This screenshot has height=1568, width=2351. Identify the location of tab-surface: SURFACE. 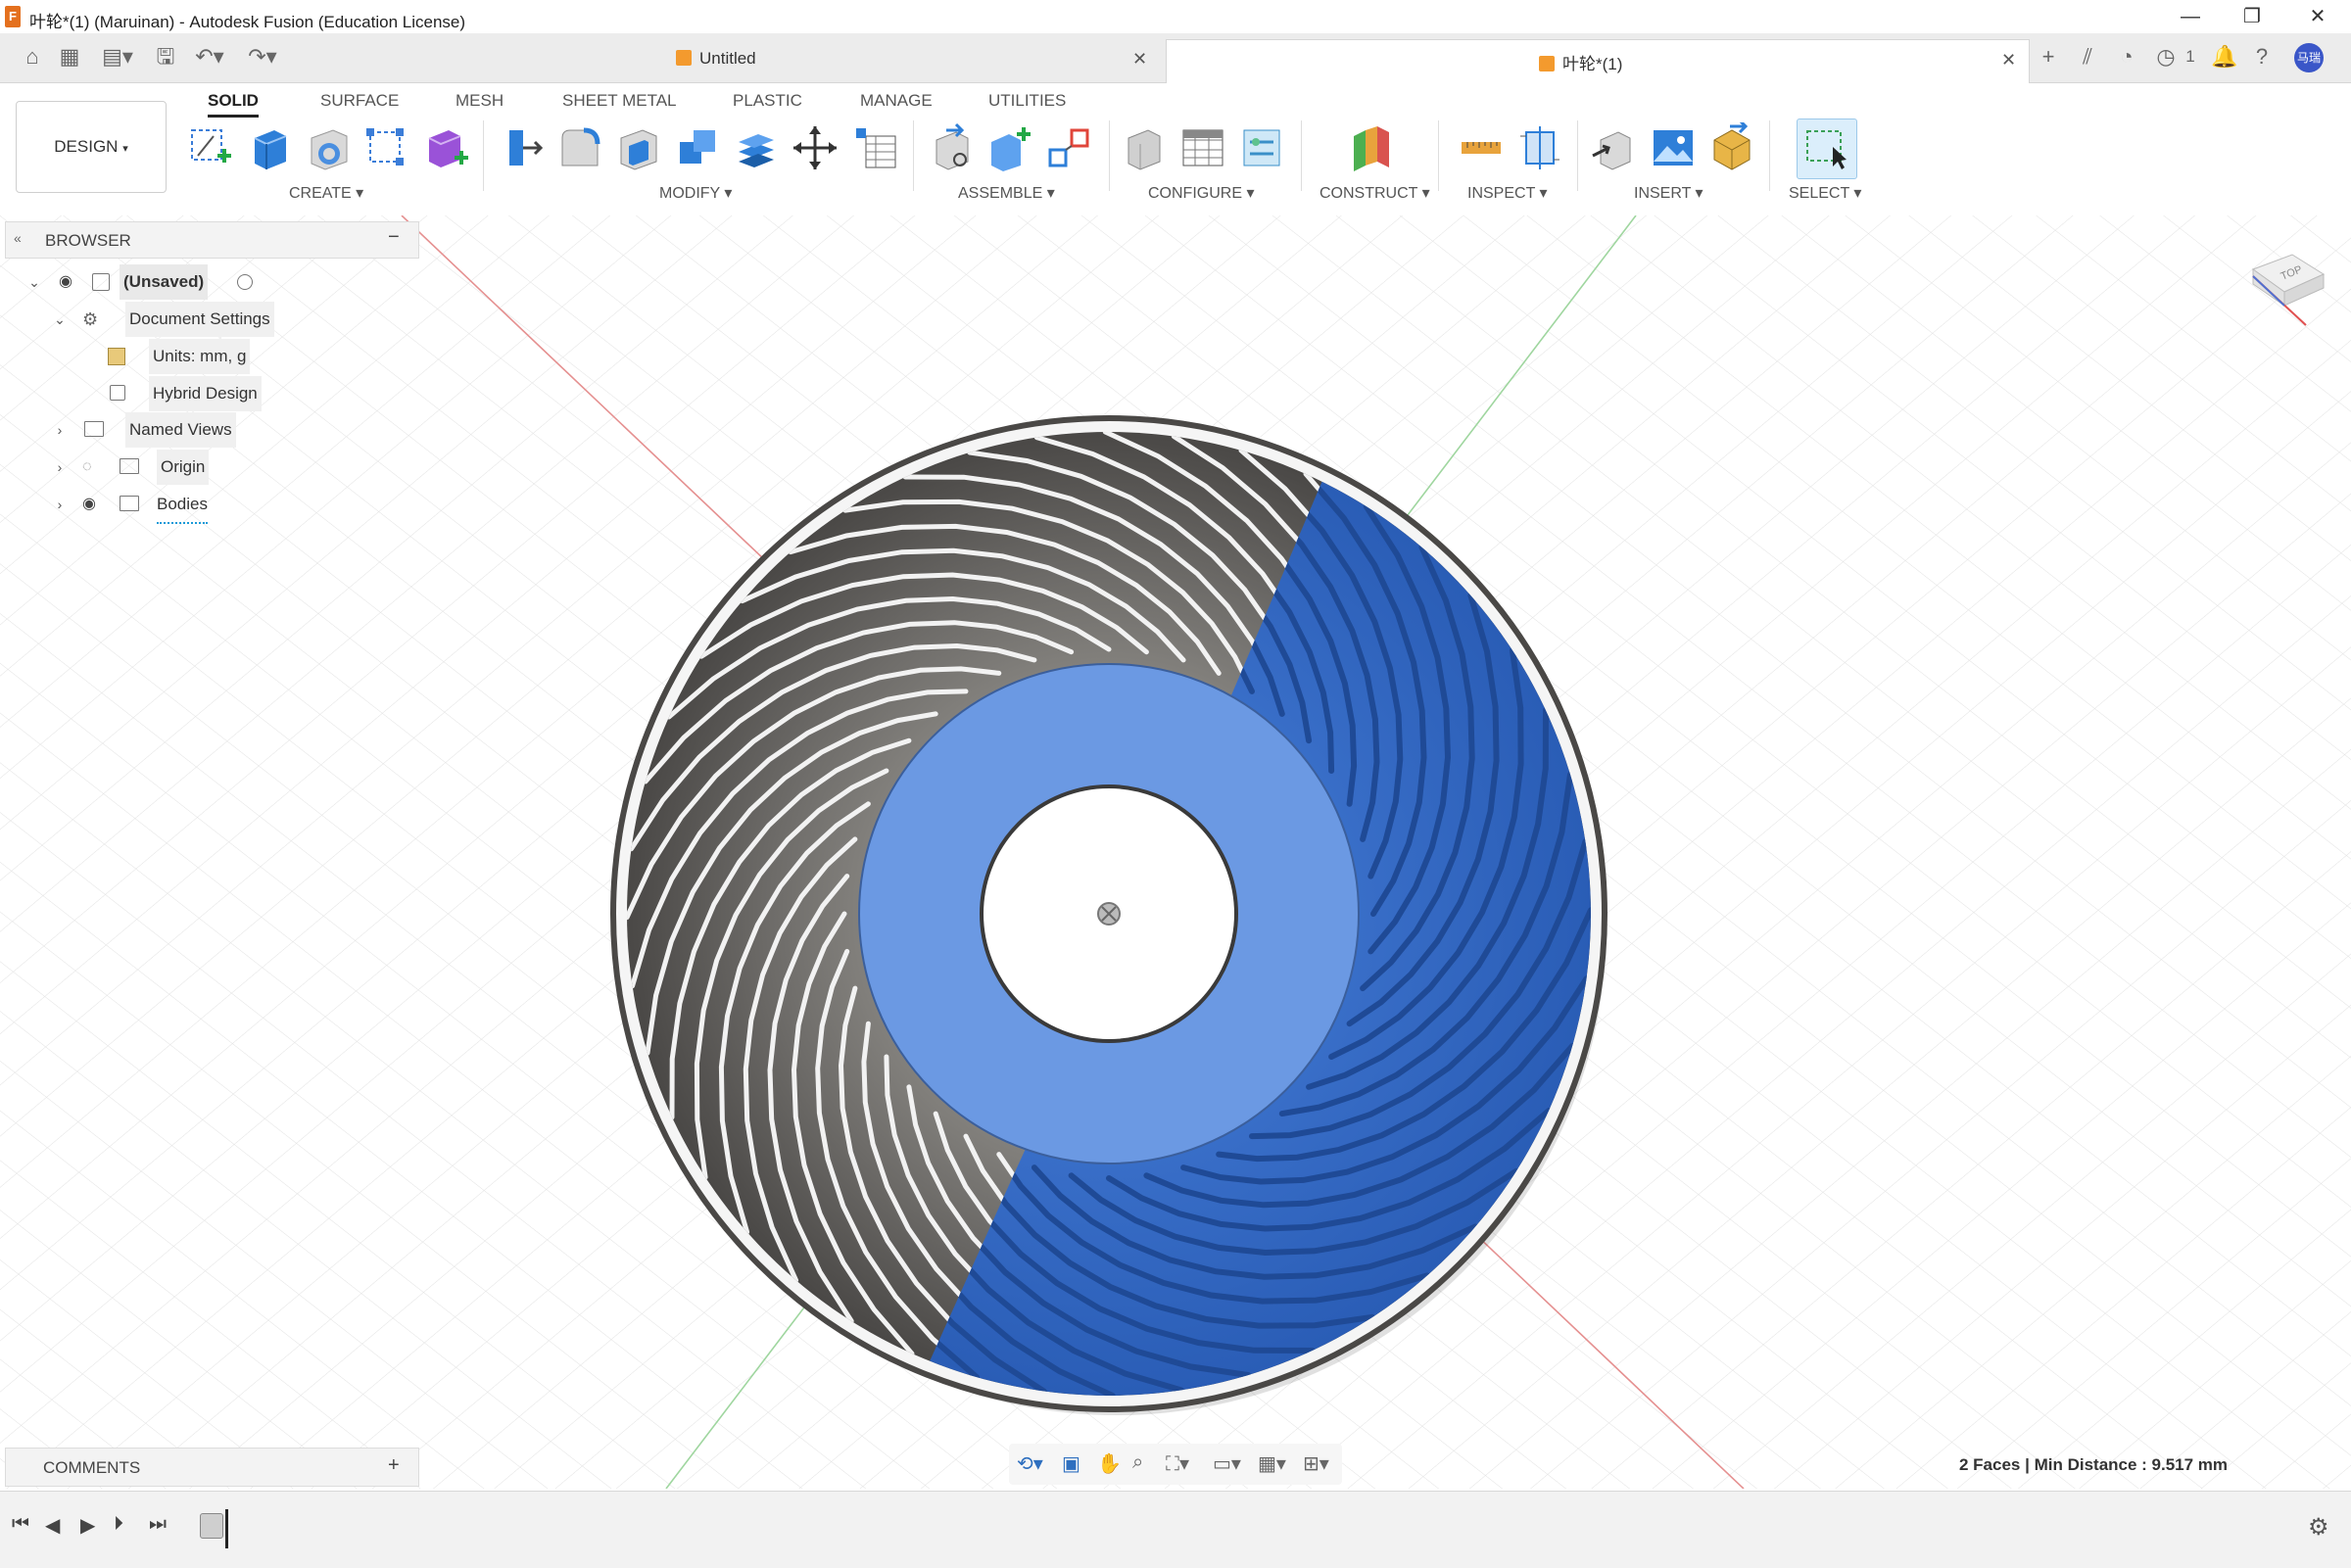
(359, 101).